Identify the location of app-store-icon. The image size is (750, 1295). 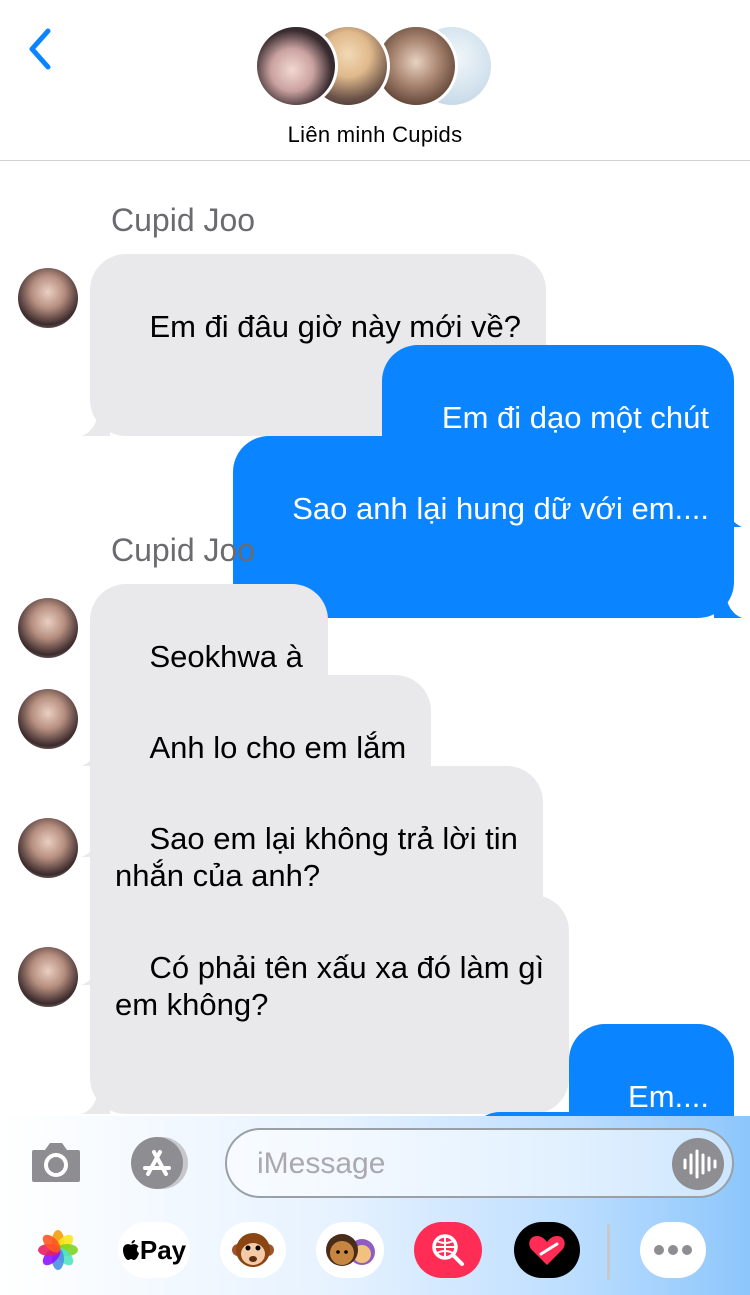
(159, 1163).